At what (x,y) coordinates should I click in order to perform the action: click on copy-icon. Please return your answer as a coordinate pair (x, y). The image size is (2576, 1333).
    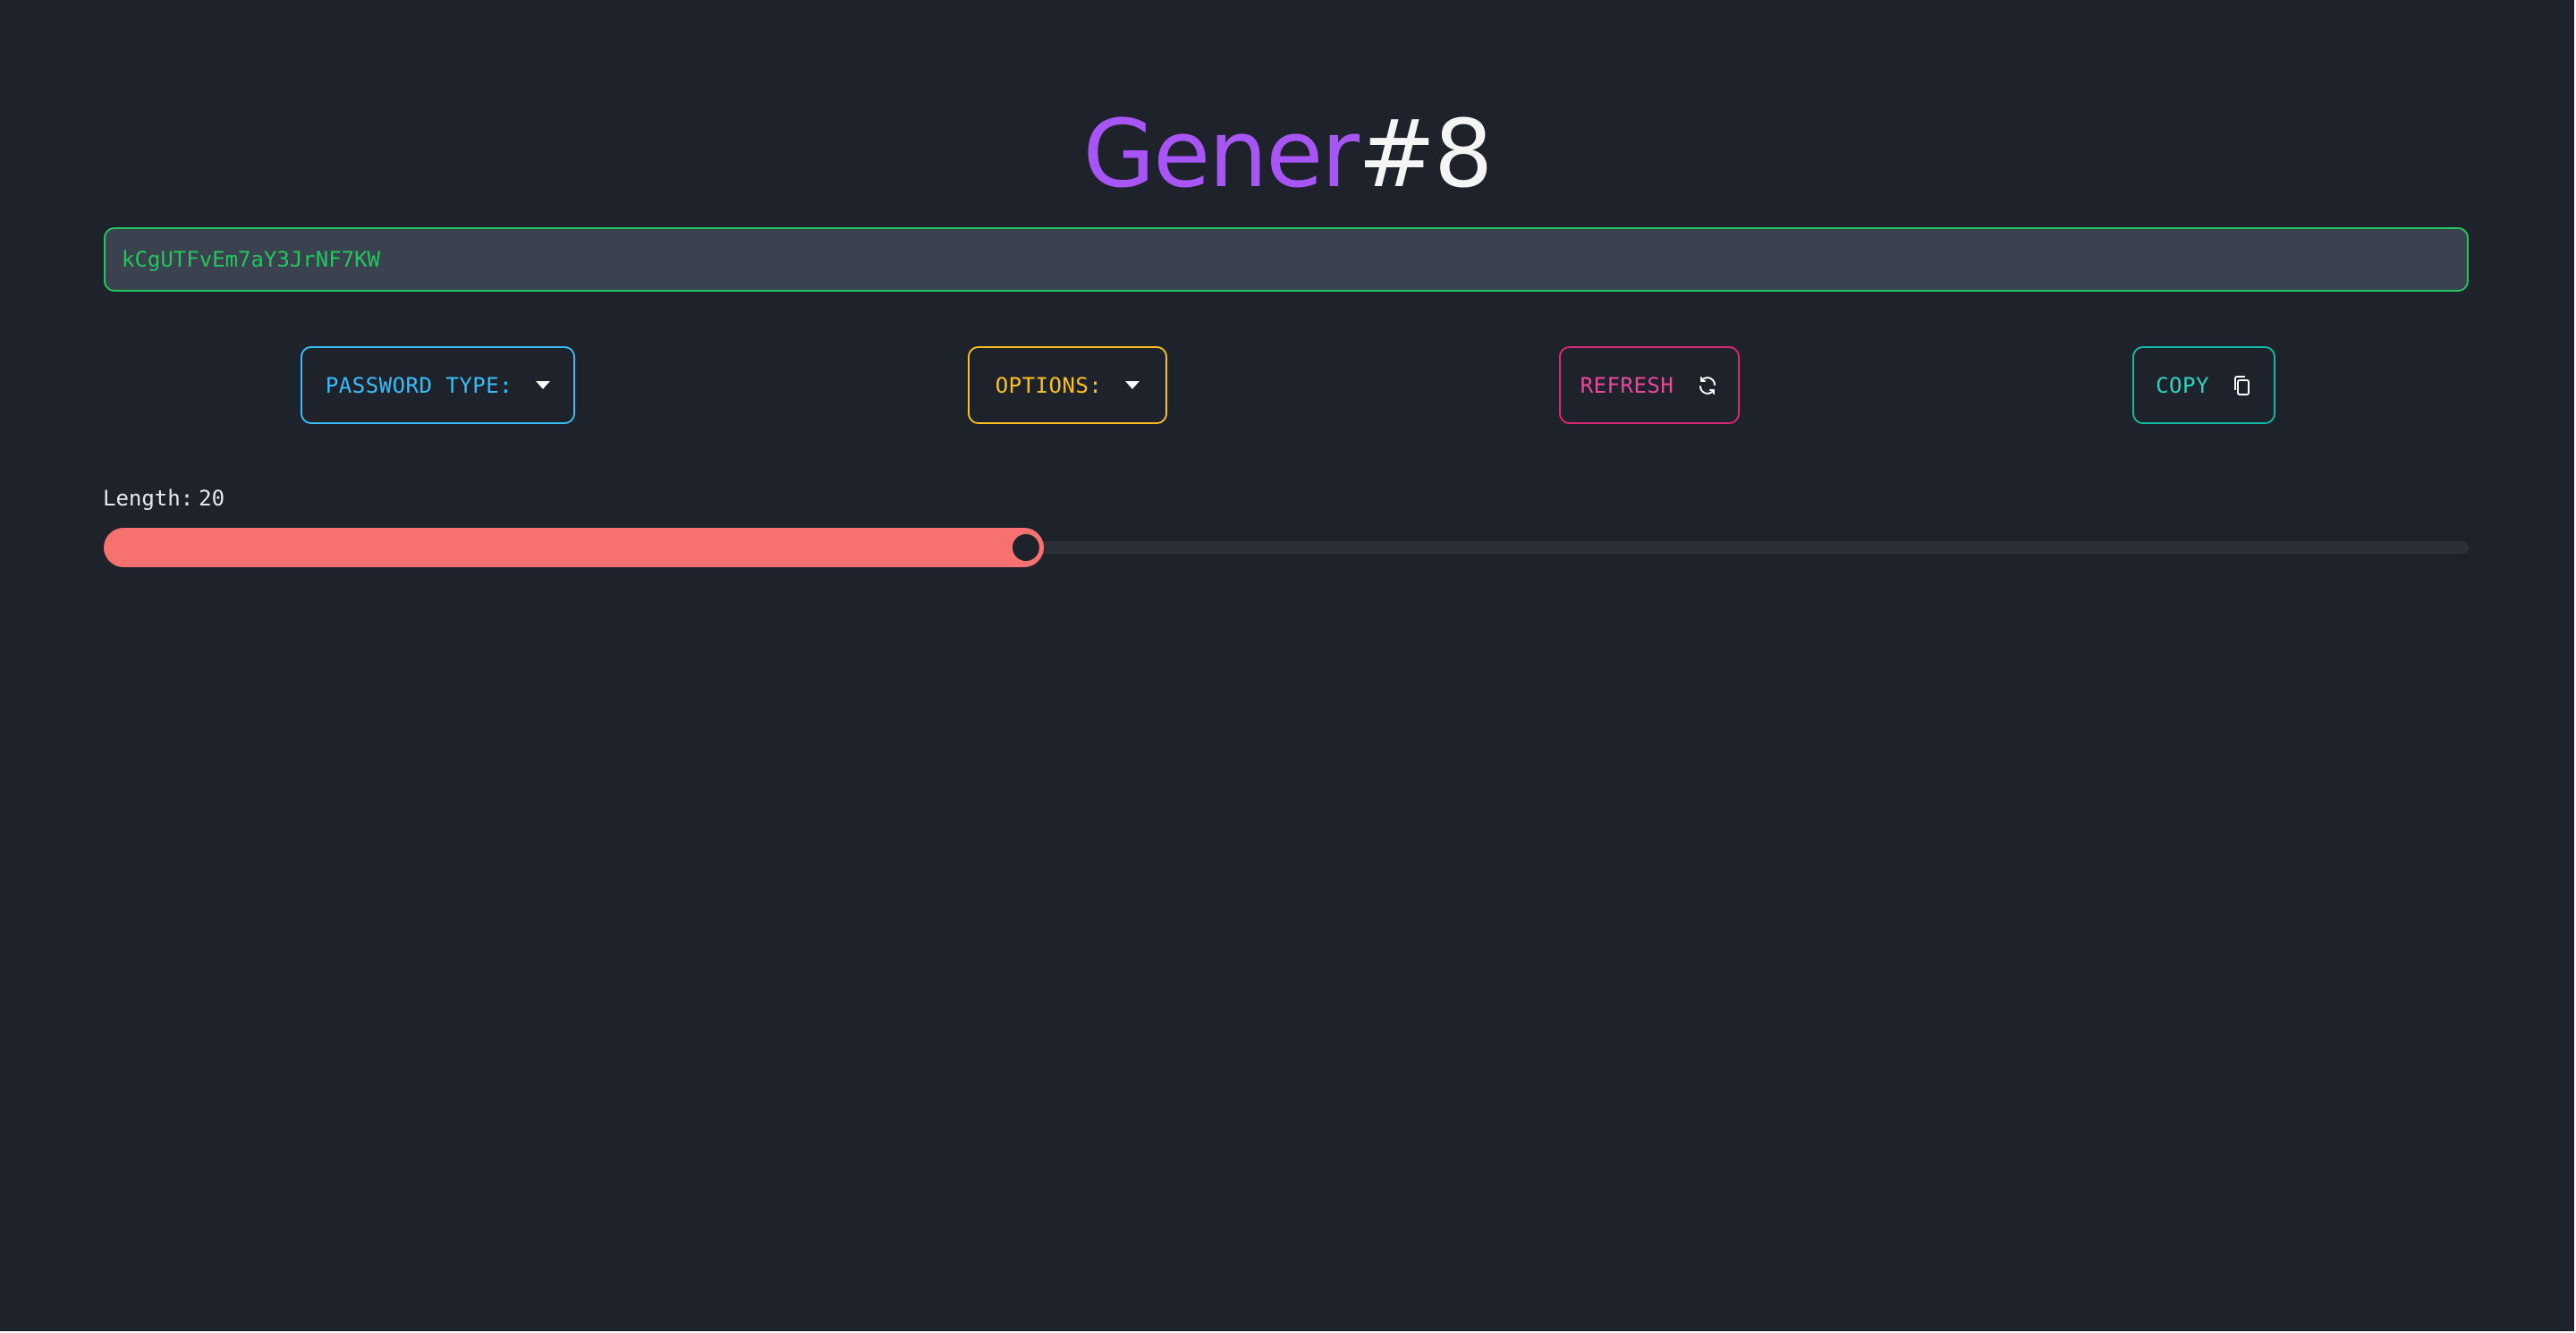
    Looking at the image, I should click on (2242, 385).